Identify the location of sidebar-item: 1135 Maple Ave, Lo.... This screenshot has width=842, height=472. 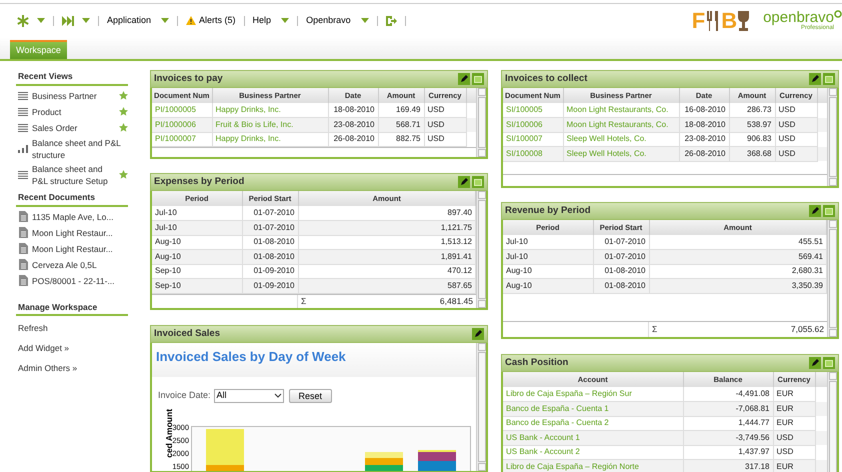
(72, 216).